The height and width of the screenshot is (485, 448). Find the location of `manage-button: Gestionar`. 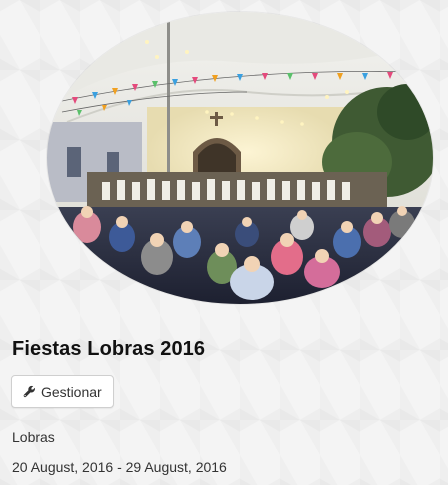

manage-button: Gestionar is located at coordinates (62, 391).